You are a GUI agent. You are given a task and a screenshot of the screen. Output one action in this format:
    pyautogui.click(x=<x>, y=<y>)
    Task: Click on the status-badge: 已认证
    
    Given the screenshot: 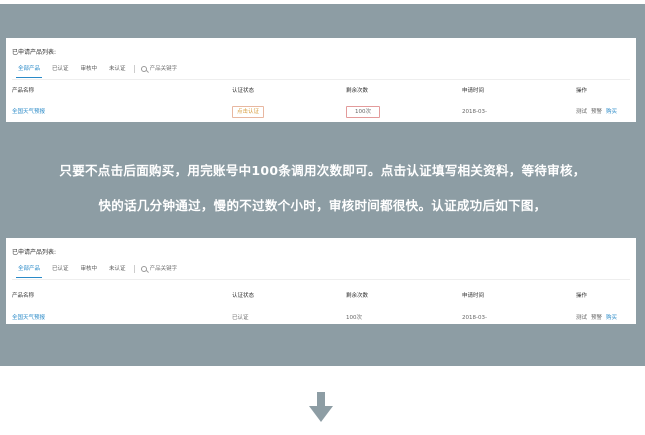 What is the action you would take?
    pyautogui.click(x=240, y=318)
    